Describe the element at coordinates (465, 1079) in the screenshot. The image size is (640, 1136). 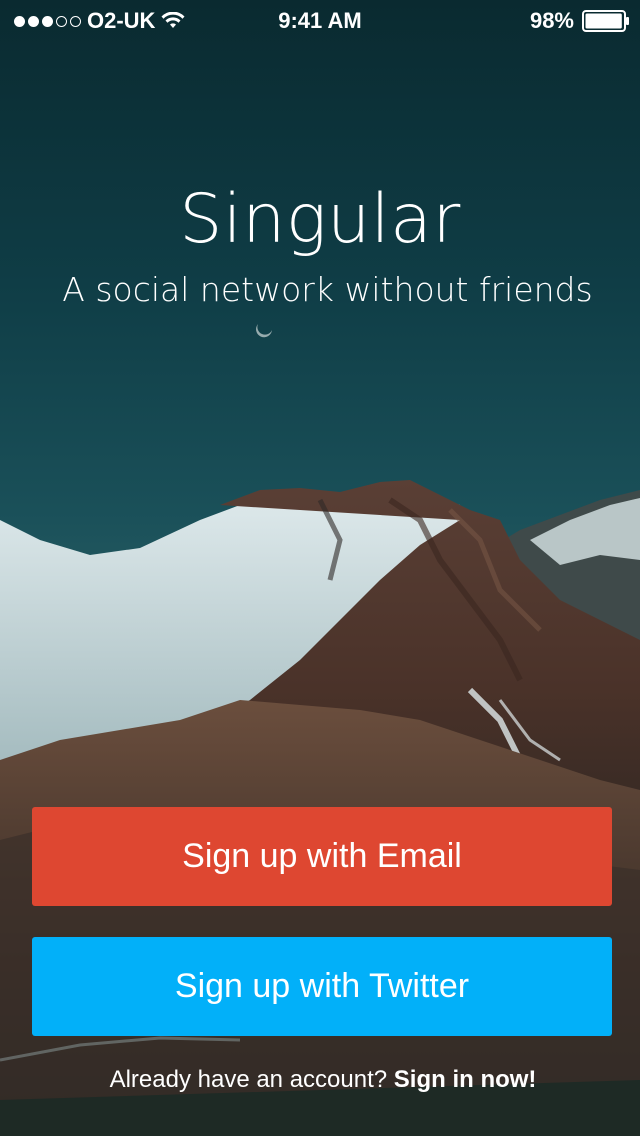
I see `signin-link: Sign in now!` at that location.